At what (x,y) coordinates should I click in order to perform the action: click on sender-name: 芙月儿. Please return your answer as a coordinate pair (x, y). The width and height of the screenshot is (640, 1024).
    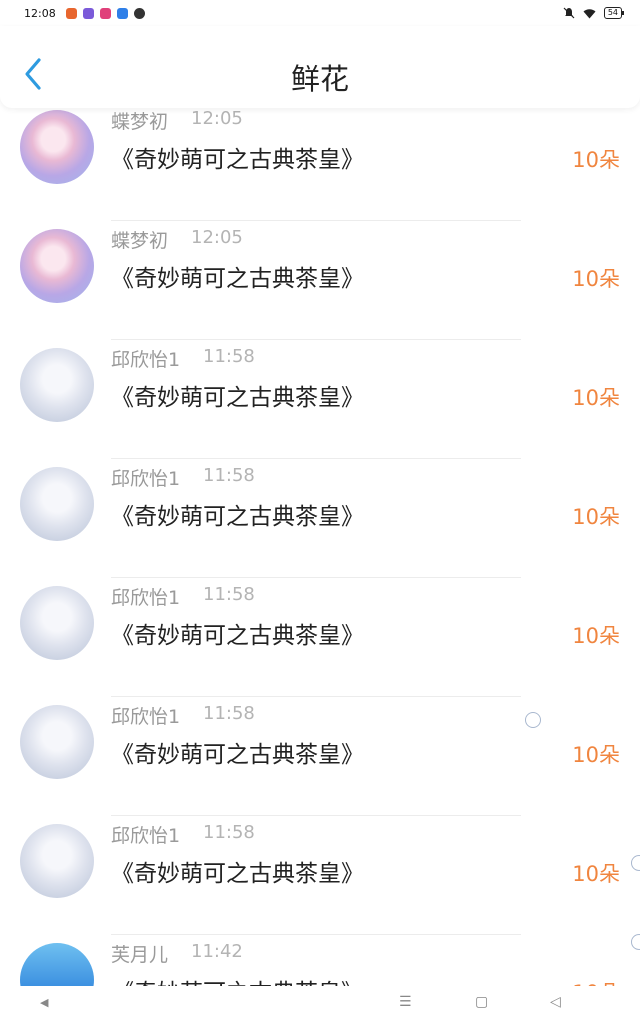
    Looking at the image, I should click on (140, 955).